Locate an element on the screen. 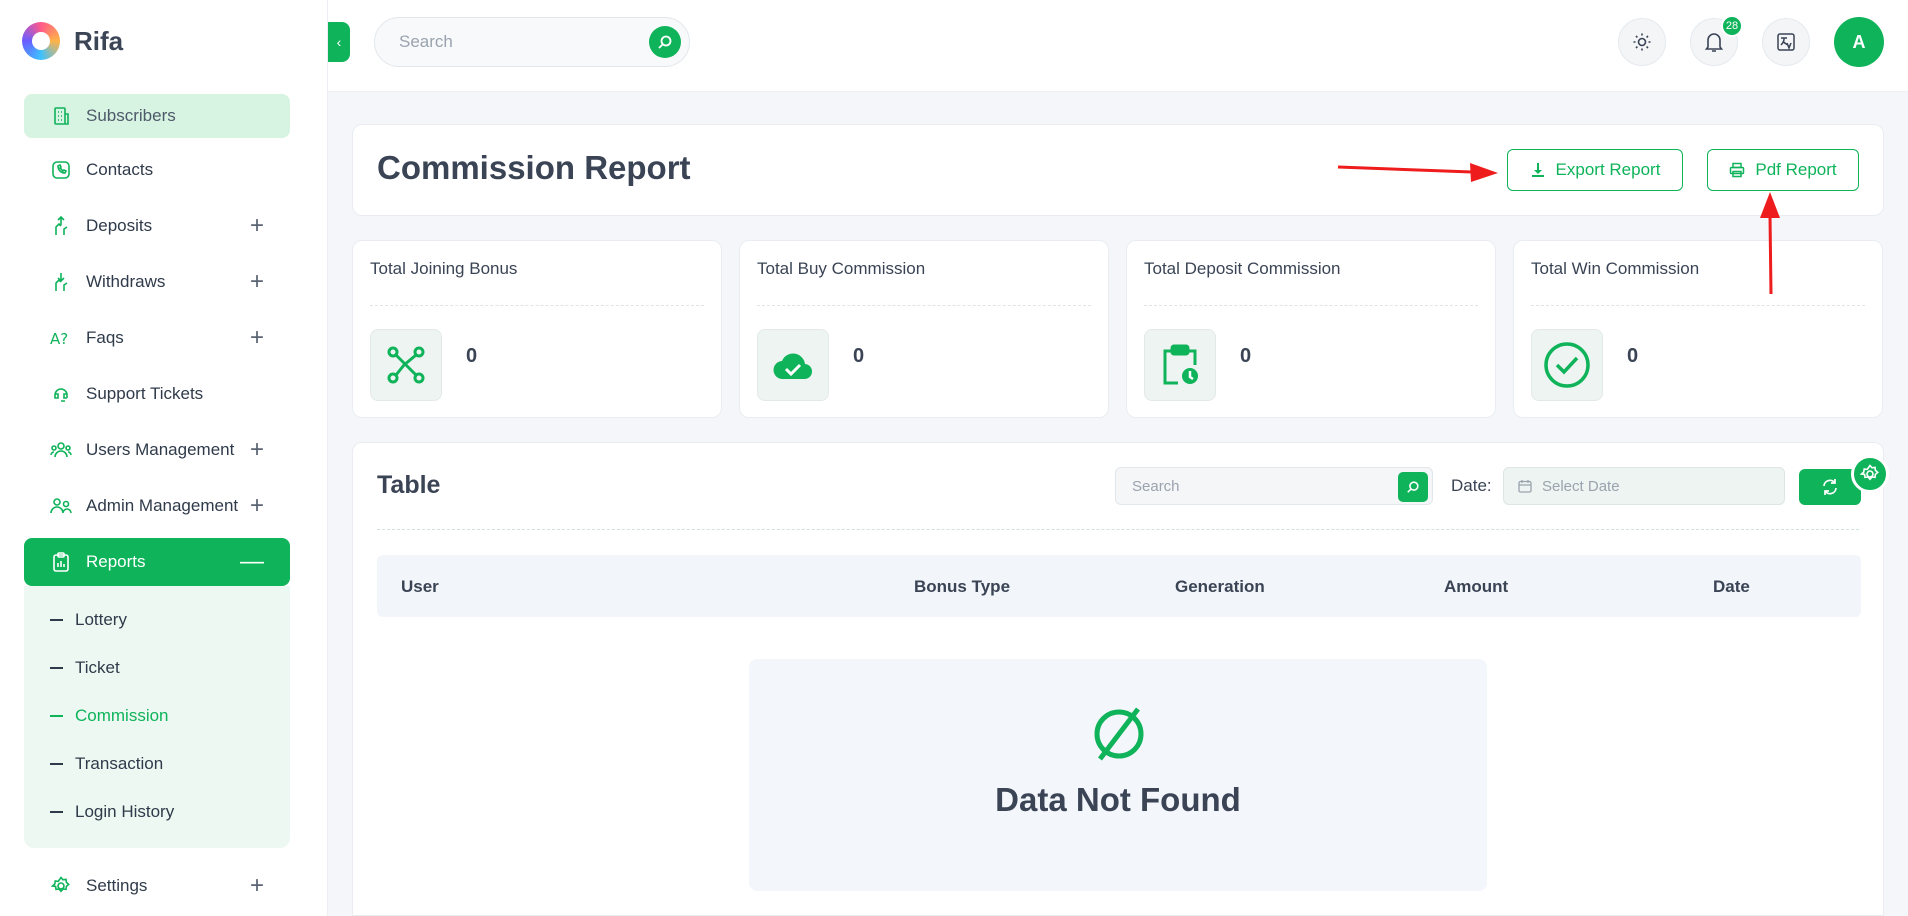 The width and height of the screenshot is (1908, 916). check-circle-icon is located at coordinates (1567, 365).